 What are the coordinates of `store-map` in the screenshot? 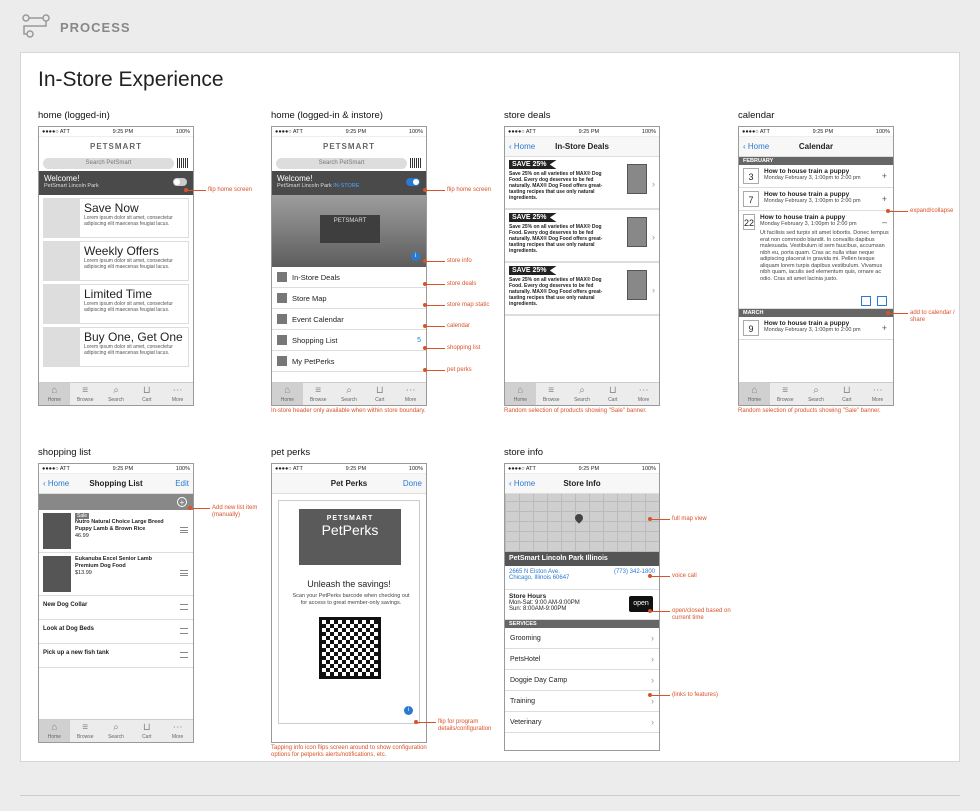 It's located at (582, 523).